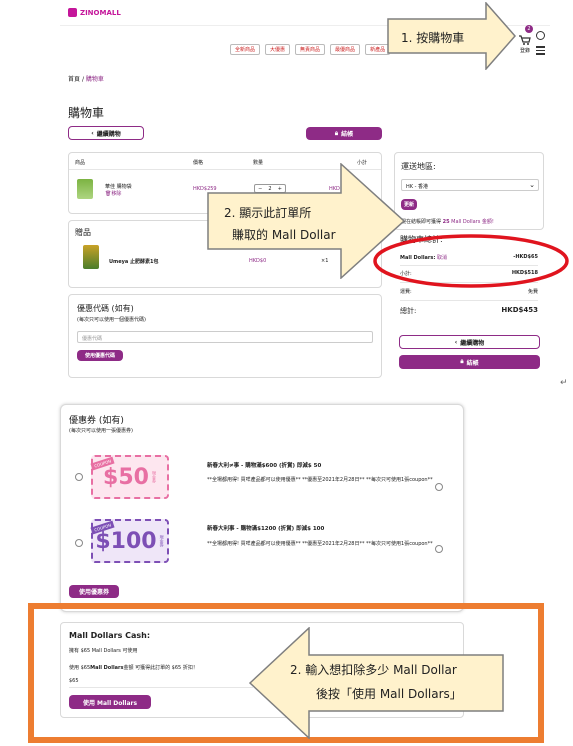 This screenshot has height=746, width=573. I want to click on earn-notice: 現在結帳即可獲得 25 Mall Dollars 金額!, so click(447, 221).